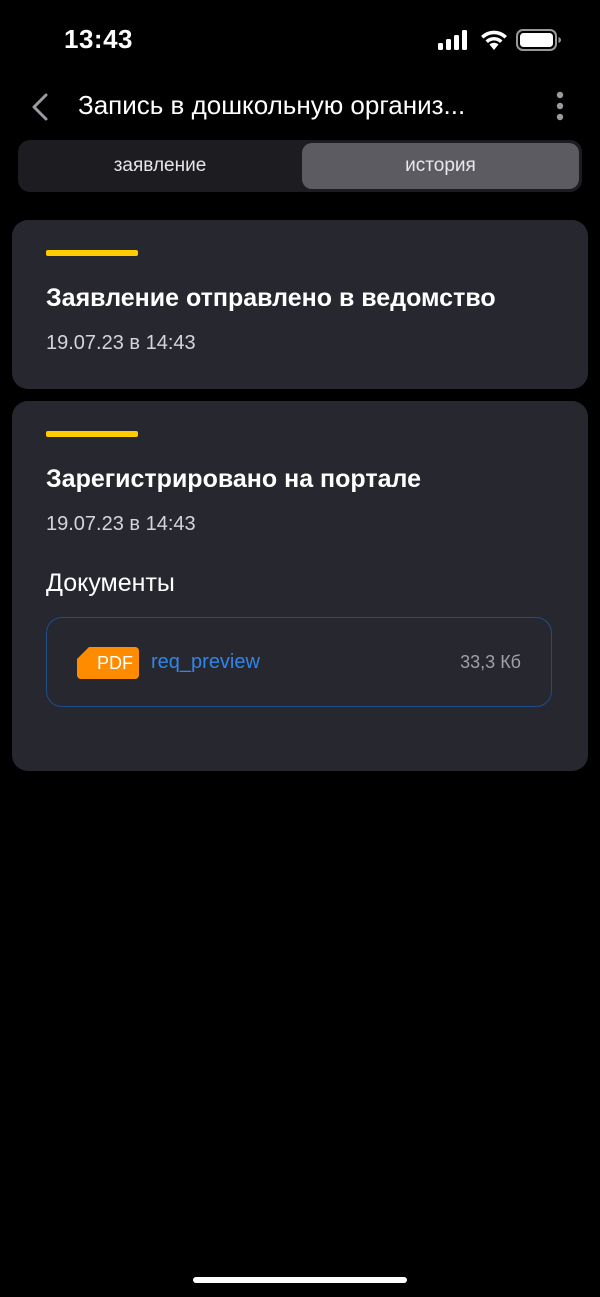  What do you see at coordinates (300, 1280) in the screenshot?
I see `home-indicator` at bounding box center [300, 1280].